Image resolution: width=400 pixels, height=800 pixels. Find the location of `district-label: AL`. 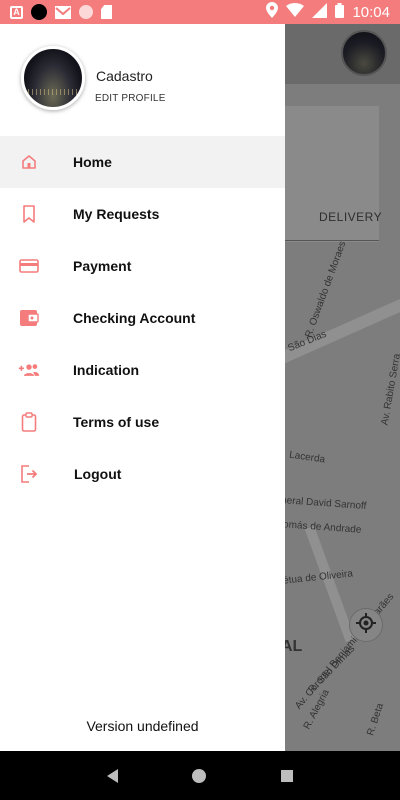

district-label: AL is located at coordinates (294, 646).